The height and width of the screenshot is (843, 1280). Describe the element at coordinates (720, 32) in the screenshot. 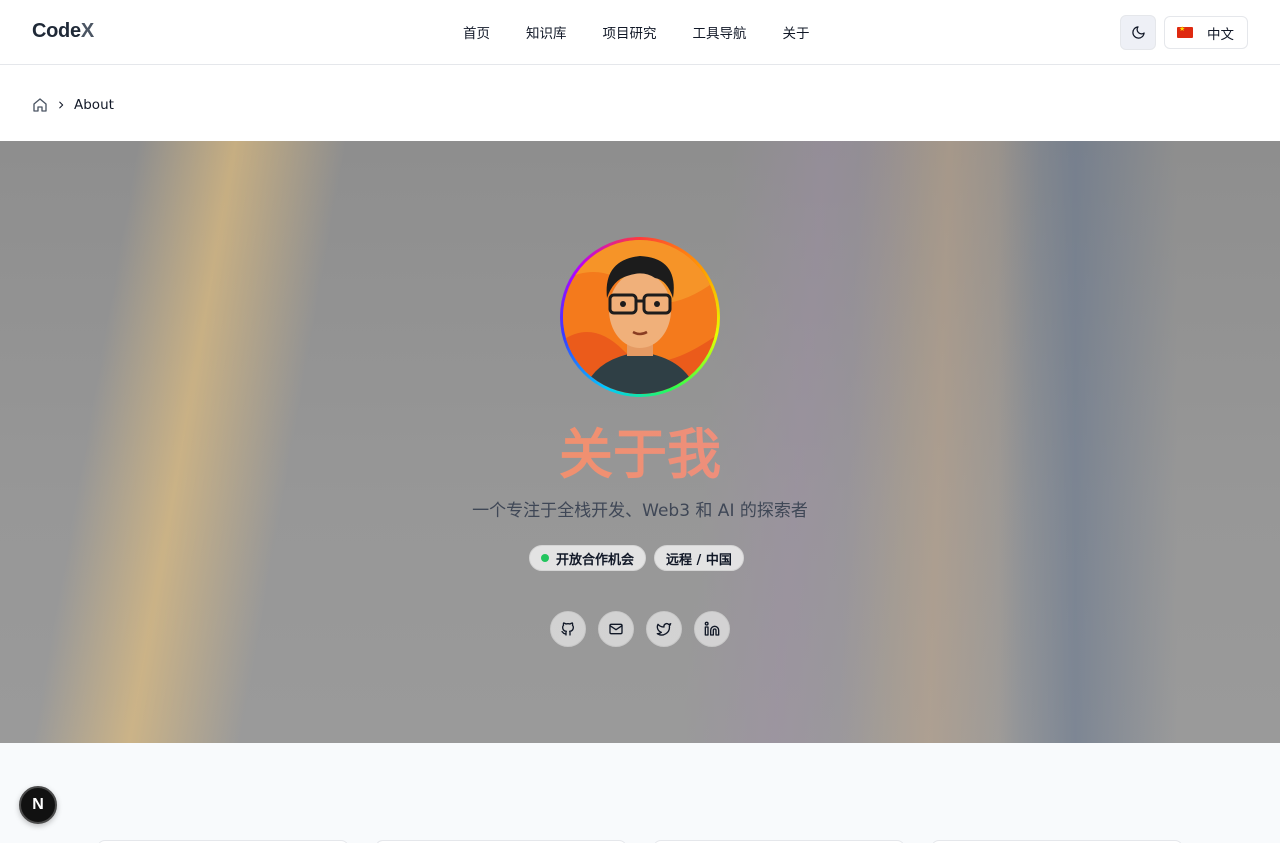

I see `nav-tools: 工具导航` at that location.